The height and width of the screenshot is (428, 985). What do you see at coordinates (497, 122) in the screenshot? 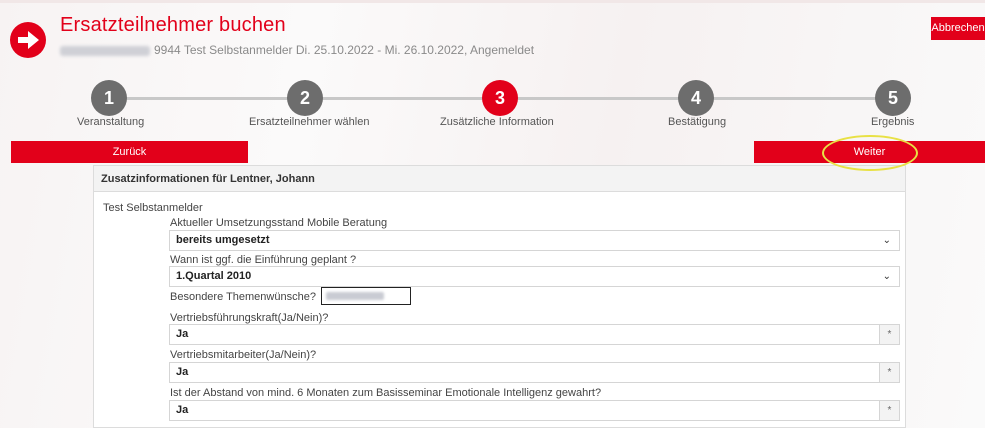
I see `step-3-label: Zusätzliche Information` at bounding box center [497, 122].